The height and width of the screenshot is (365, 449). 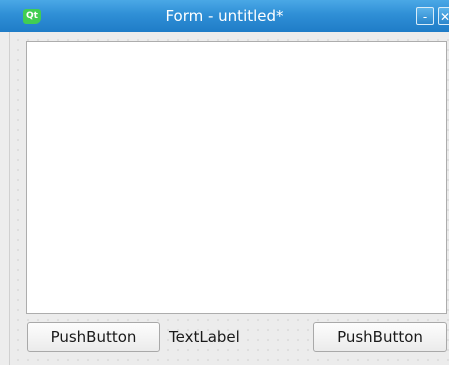 What do you see at coordinates (425, 16) in the screenshot?
I see `minimize-button: -` at bounding box center [425, 16].